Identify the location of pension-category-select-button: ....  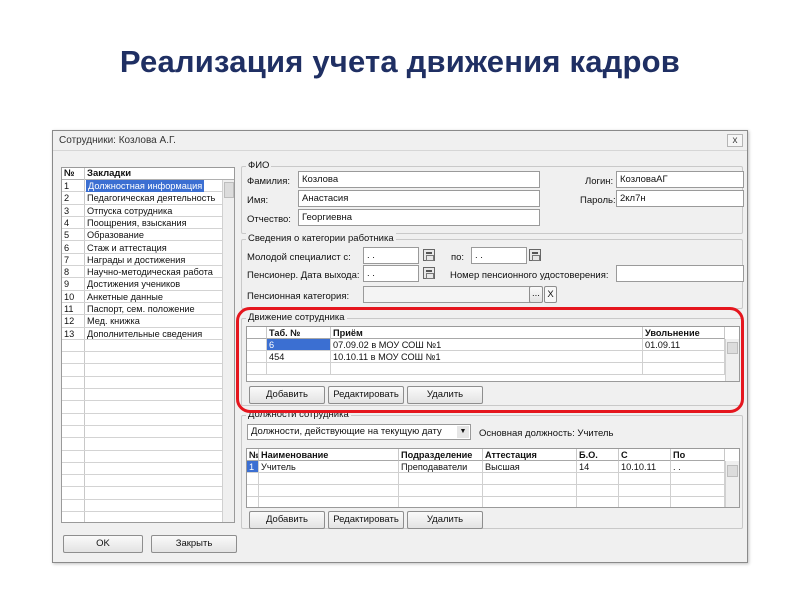
(536, 294).